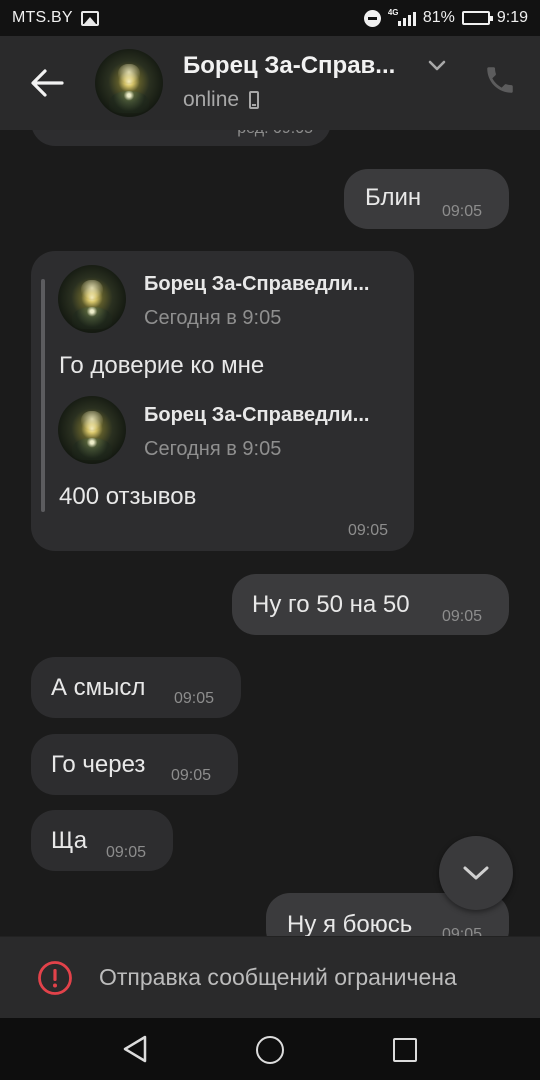 The width and height of the screenshot is (540, 1080). I want to click on network-type: 4G, so click(393, 12).